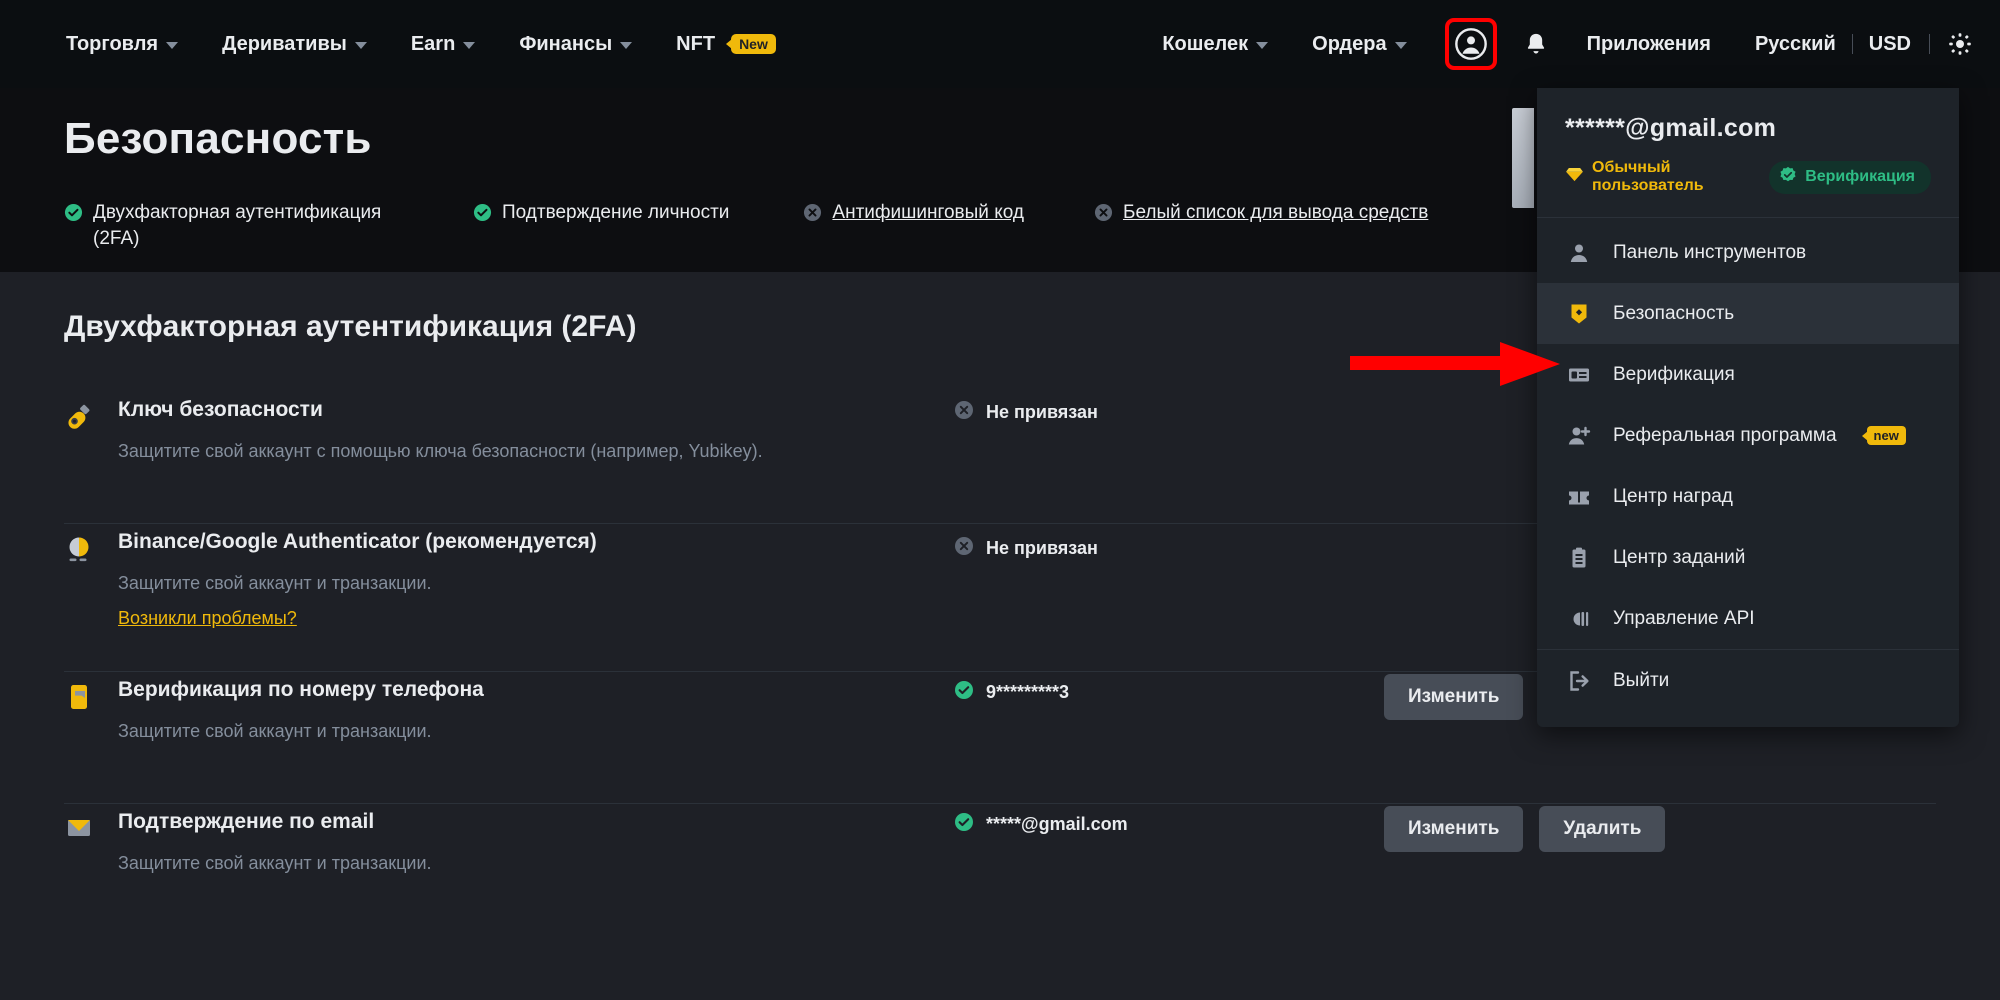 This screenshot has width=2000, height=1000. Describe the element at coordinates (81, 431) in the screenshot. I see `security-key-icon` at that location.